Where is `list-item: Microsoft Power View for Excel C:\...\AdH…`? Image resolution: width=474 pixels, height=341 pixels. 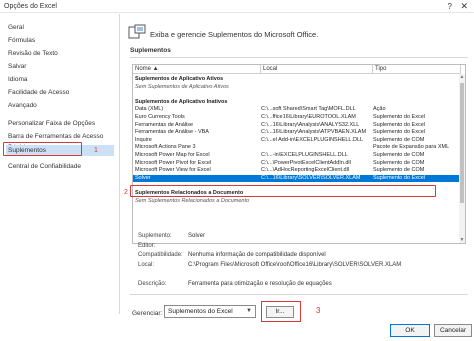
list-item: Microsoft Power View for Excel C:\...\AdH… is located at coordinates (299, 170).